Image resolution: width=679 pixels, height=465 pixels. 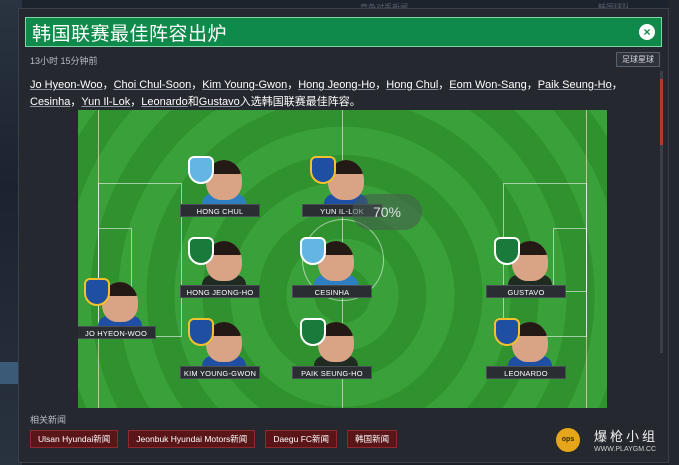 I want to click on watermark-url: WWW.PLAYGM.CC, so click(x=625, y=449).